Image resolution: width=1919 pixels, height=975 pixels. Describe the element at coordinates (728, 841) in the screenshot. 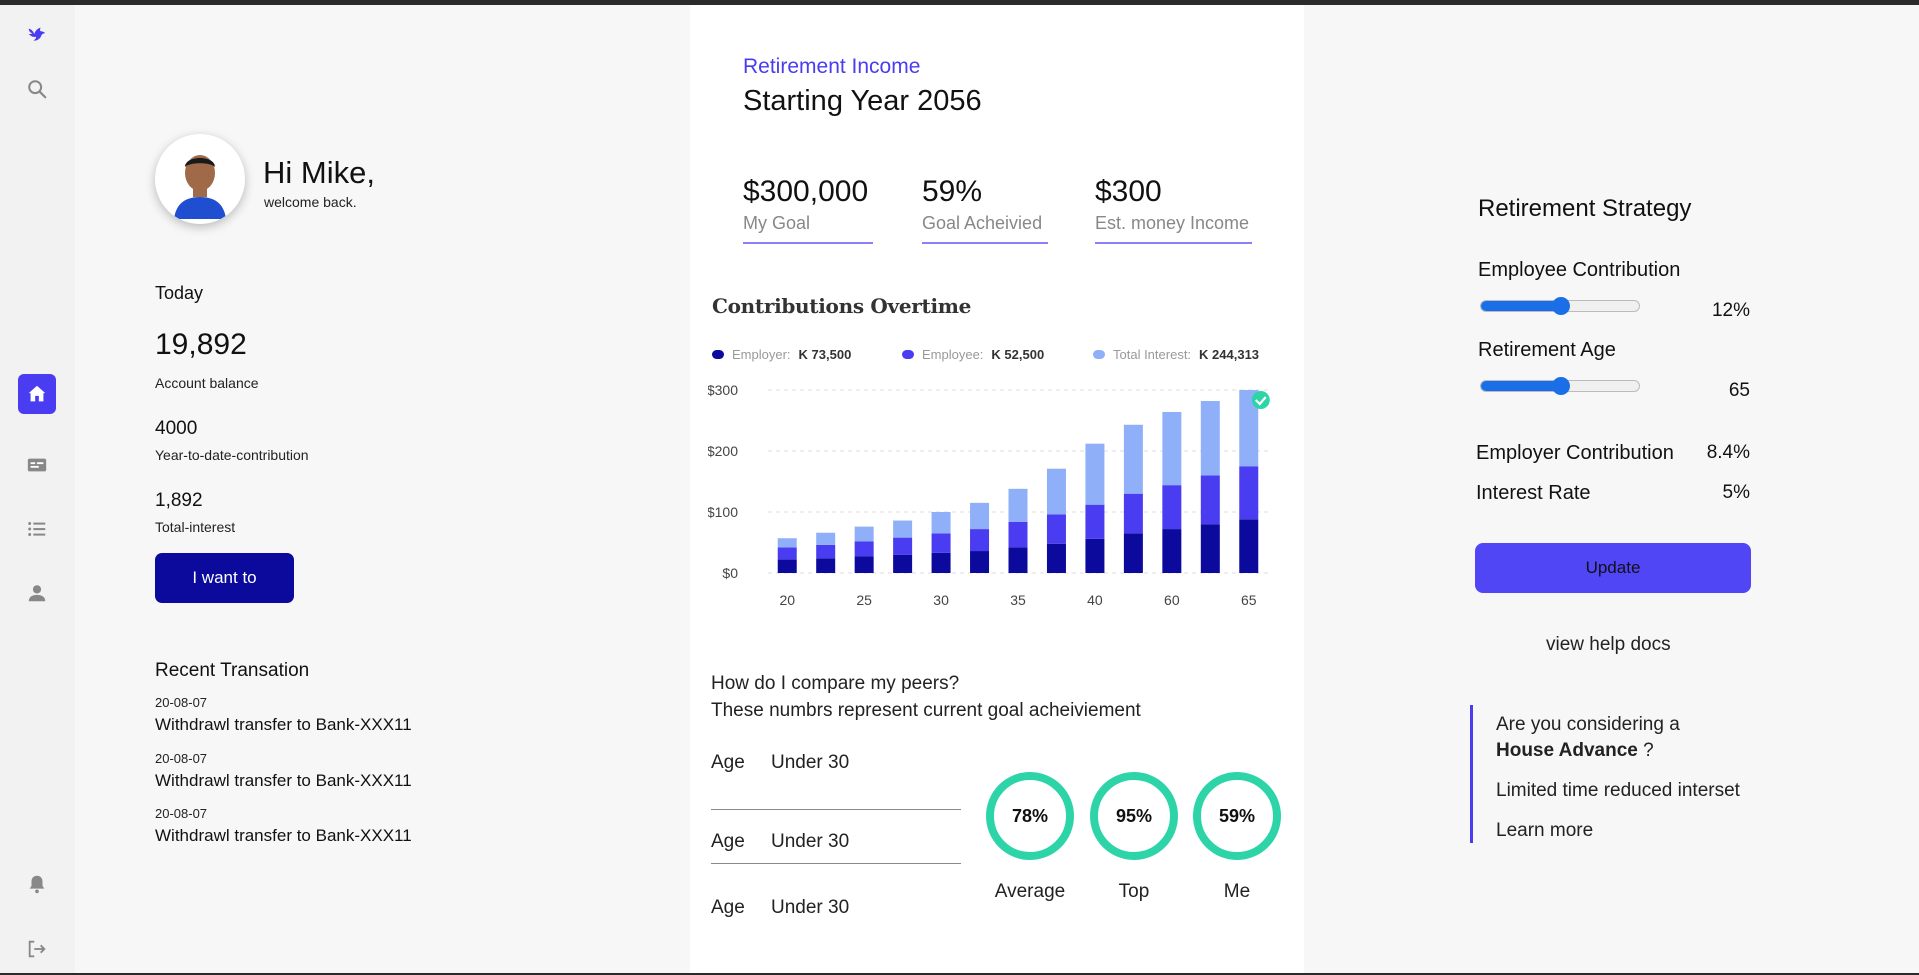

I see `peer-filter-key: Age` at that location.